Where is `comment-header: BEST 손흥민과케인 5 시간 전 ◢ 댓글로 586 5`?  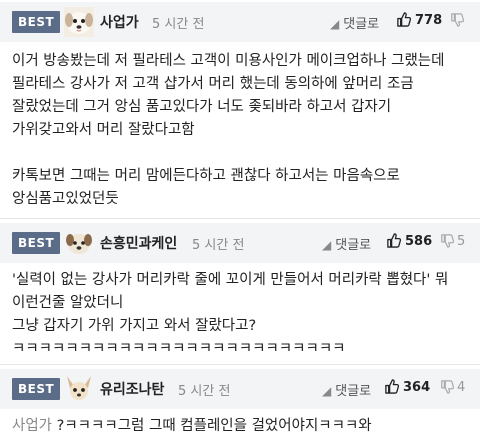 comment-header: BEST 손흥민과케인 5 시간 전 ◢ 댓글로 586 5 is located at coordinates (240, 243).